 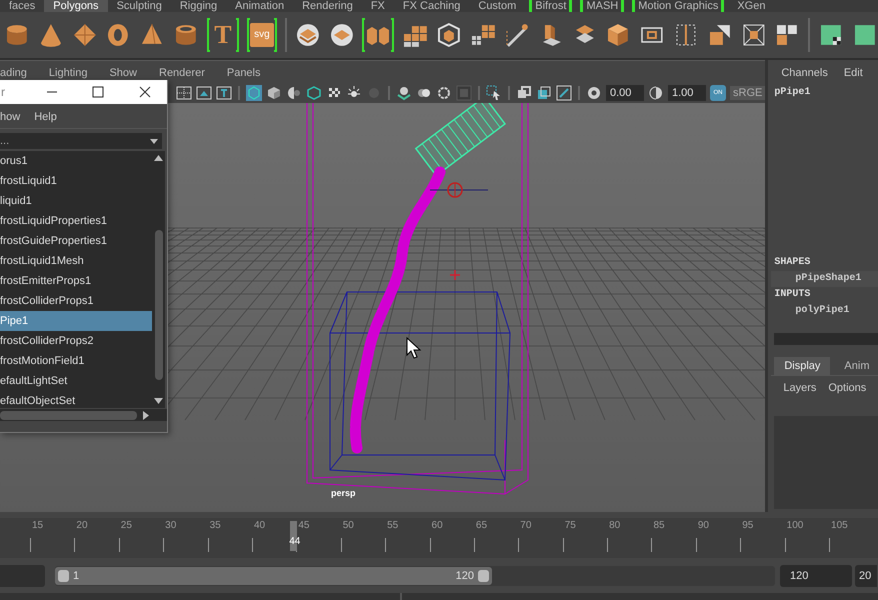 What do you see at coordinates (792, 295) in the screenshot?
I see `section-heading: INPUTS` at bounding box center [792, 295].